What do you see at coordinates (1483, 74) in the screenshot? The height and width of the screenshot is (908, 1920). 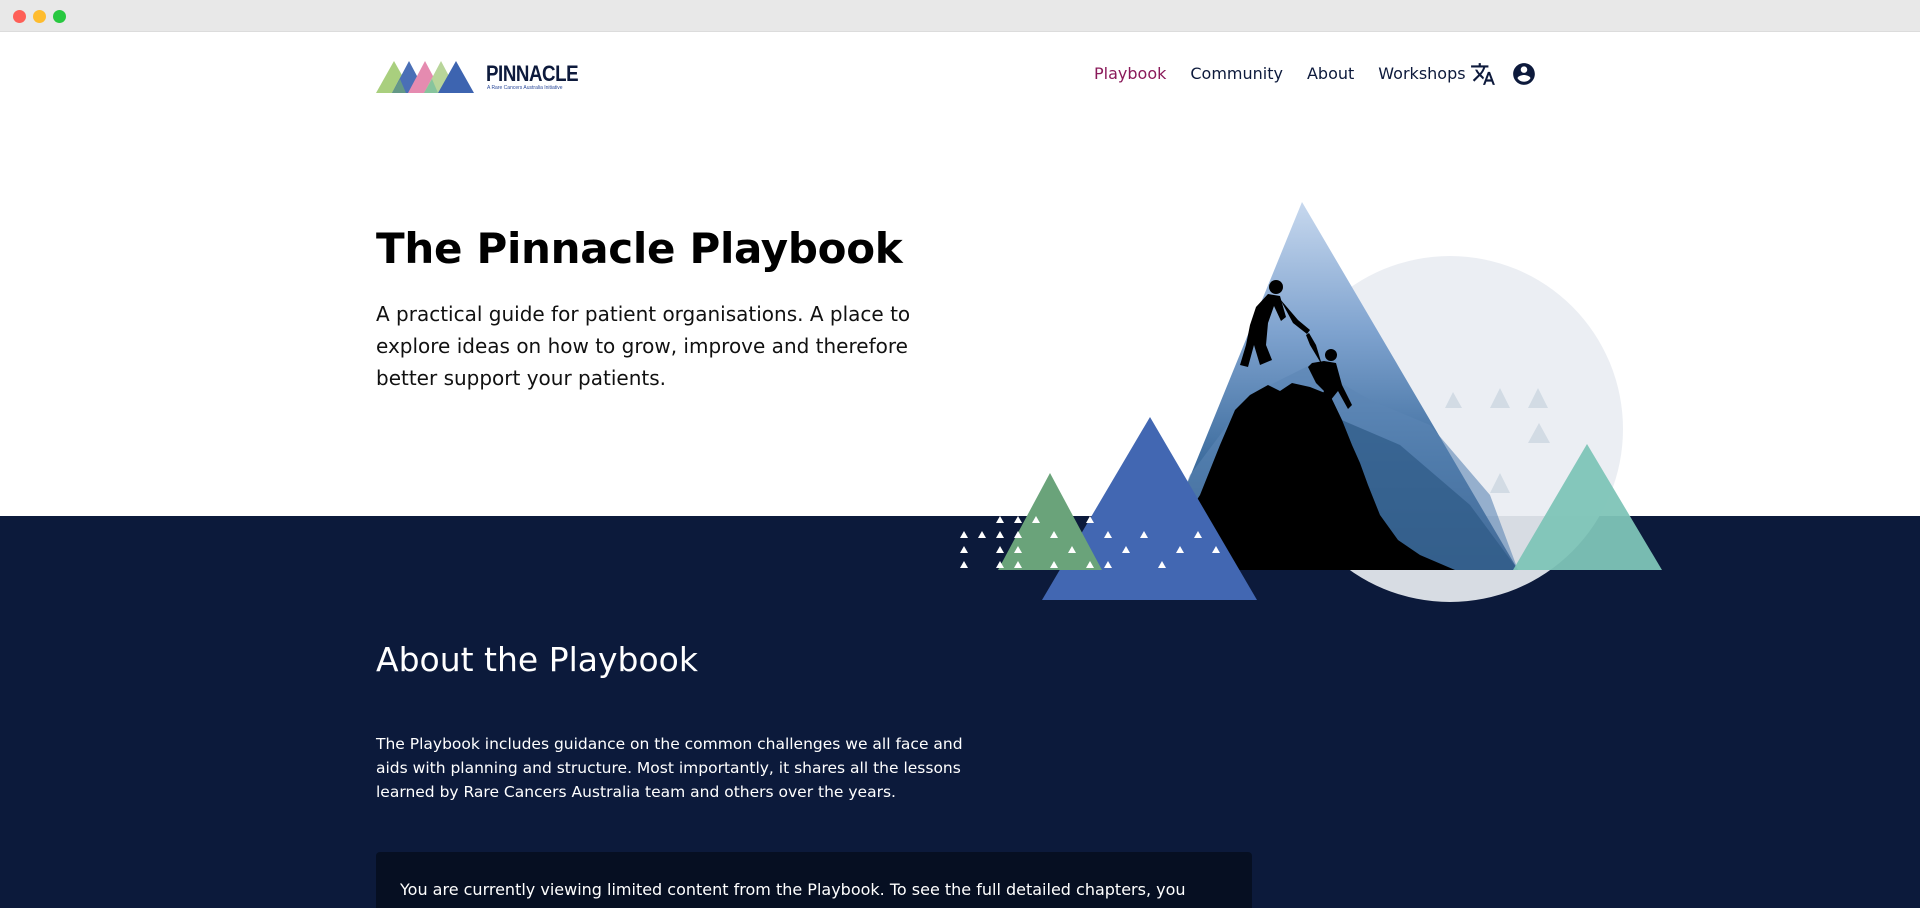 I see `translate-icon` at bounding box center [1483, 74].